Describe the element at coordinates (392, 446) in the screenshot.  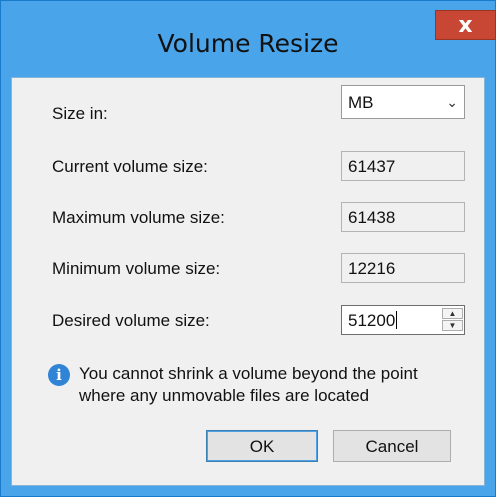
I see `cancel-button: Cancel` at that location.